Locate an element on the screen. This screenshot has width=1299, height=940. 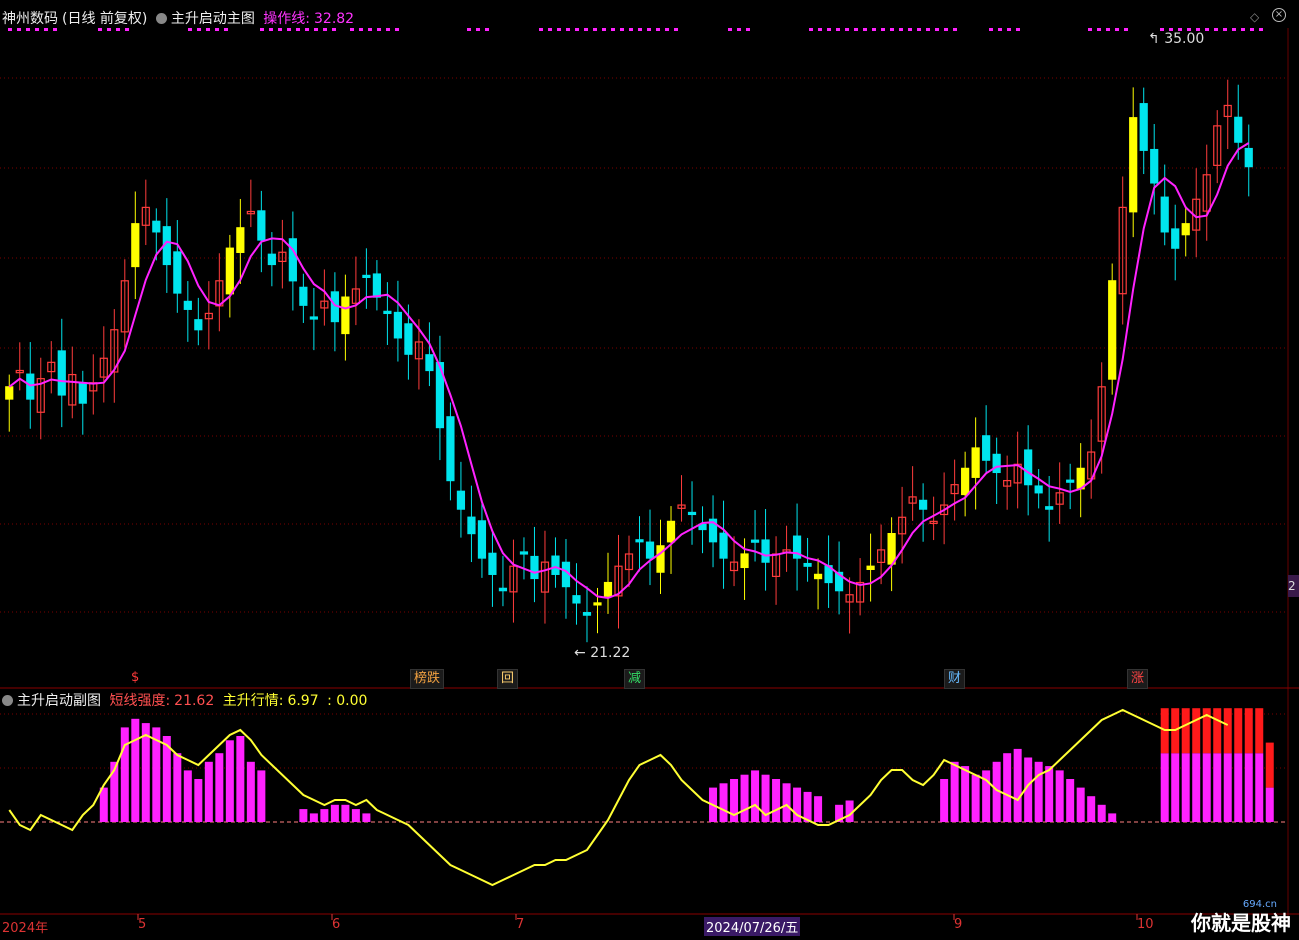
event-label: $ is located at coordinates (135, 677).